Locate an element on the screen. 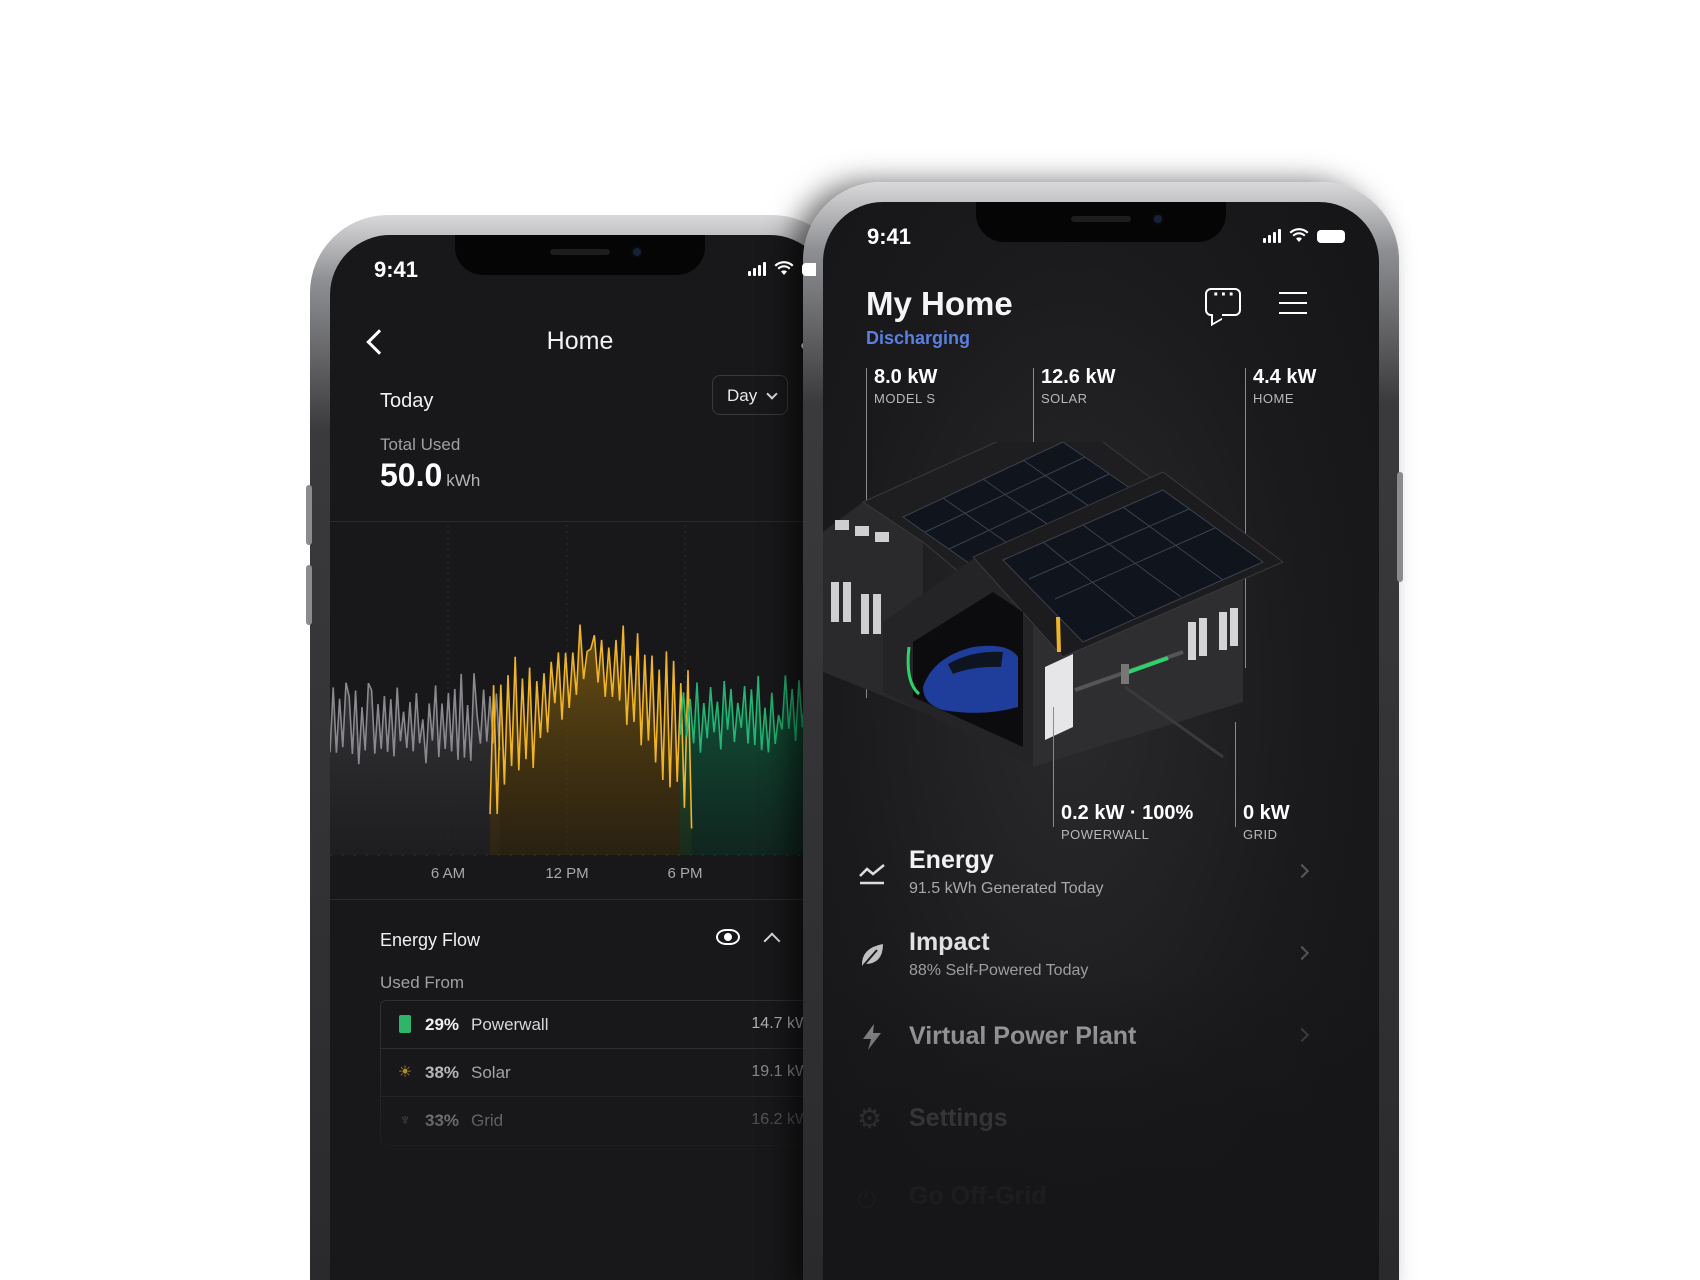 Image resolution: width=1700 pixels, height=1280 pixels. x-tick-label: 6 AM is located at coordinates (448, 873).